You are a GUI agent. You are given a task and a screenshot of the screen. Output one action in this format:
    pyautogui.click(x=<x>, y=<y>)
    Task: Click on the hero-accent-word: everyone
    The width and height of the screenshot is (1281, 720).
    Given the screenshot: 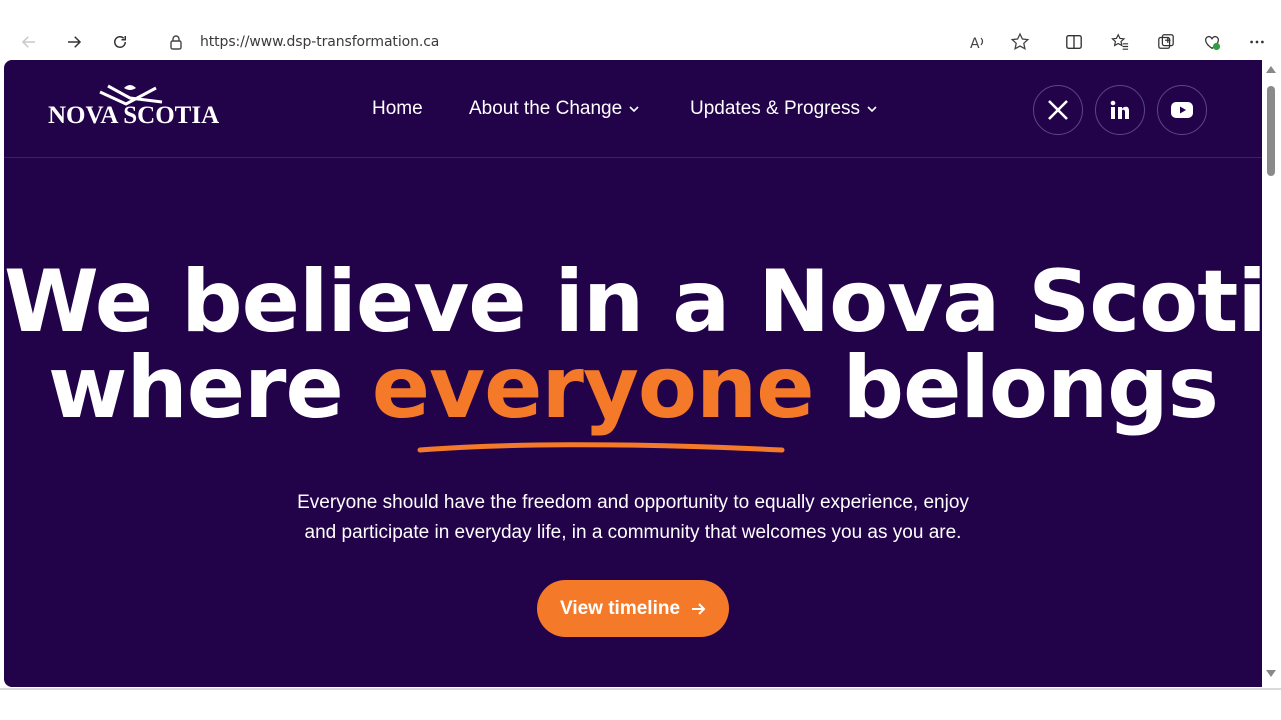 What is the action you would take?
    pyautogui.click(x=593, y=388)
    